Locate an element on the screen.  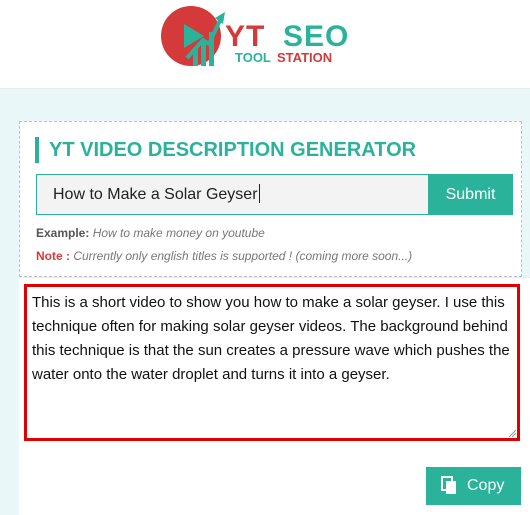
copy-button: Copy is located at coordinates (473, 486).